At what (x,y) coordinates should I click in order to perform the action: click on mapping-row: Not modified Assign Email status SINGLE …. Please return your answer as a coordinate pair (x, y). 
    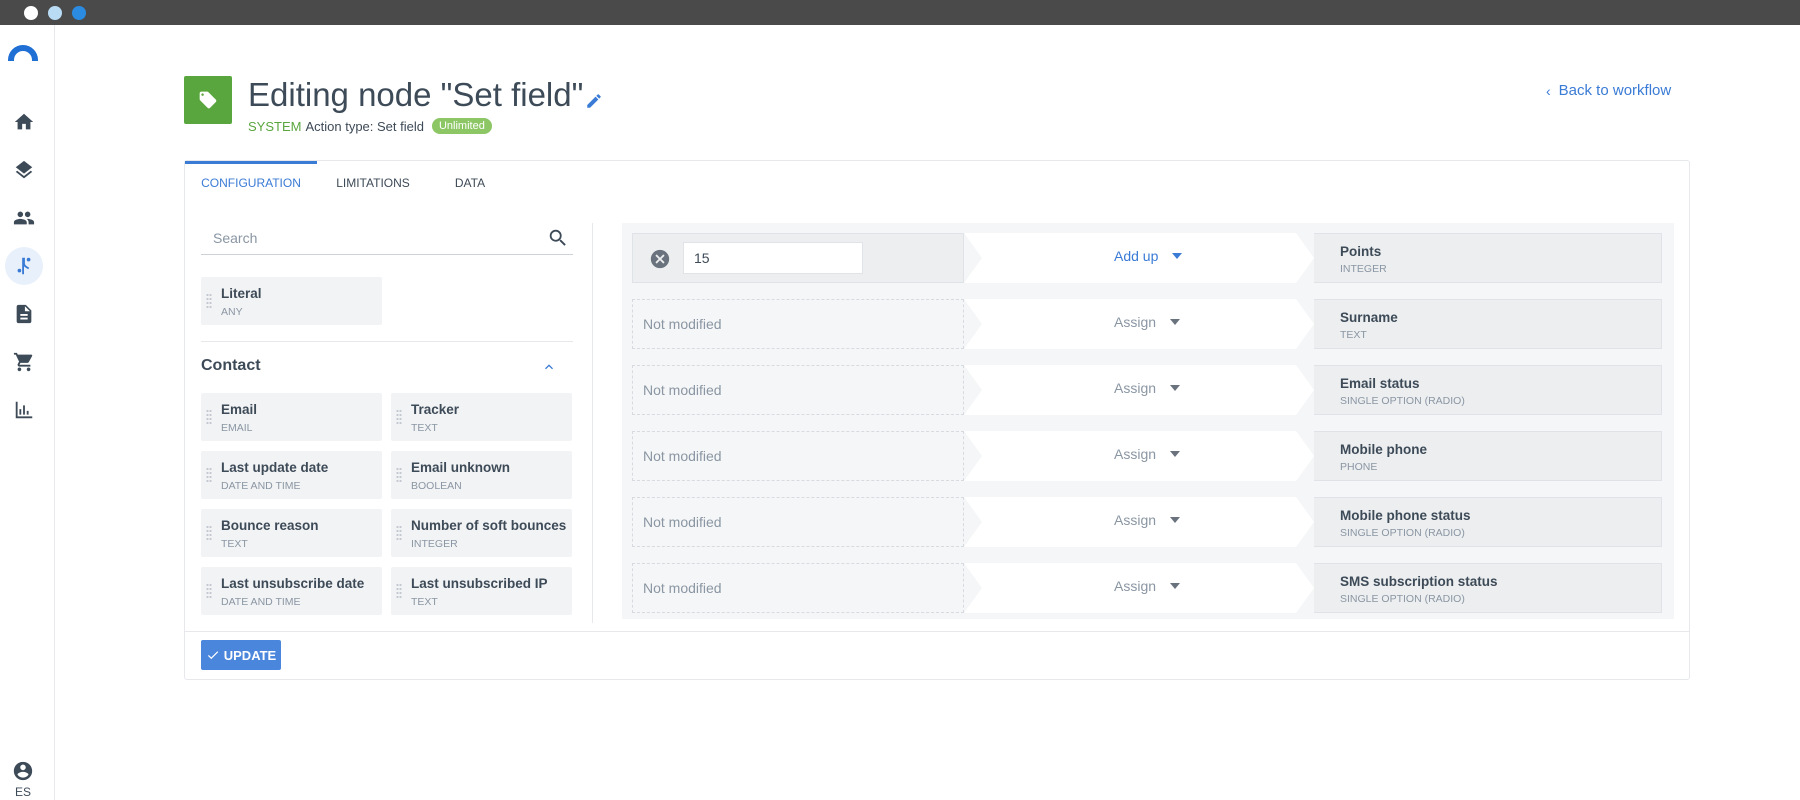
    Looking at the image, I should click on (1147, 390).